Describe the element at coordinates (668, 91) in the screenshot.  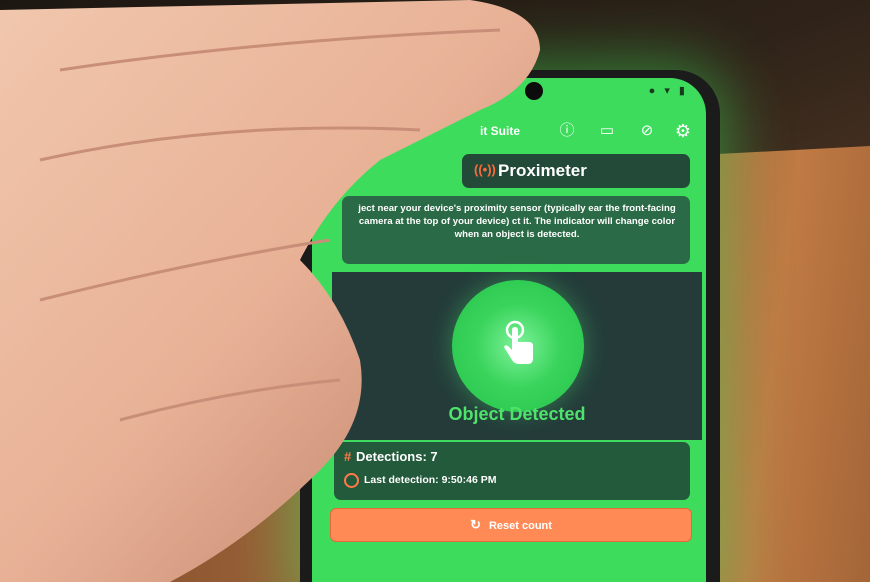
I see `status-bar-icons: ● ▾ ▮` at that location.